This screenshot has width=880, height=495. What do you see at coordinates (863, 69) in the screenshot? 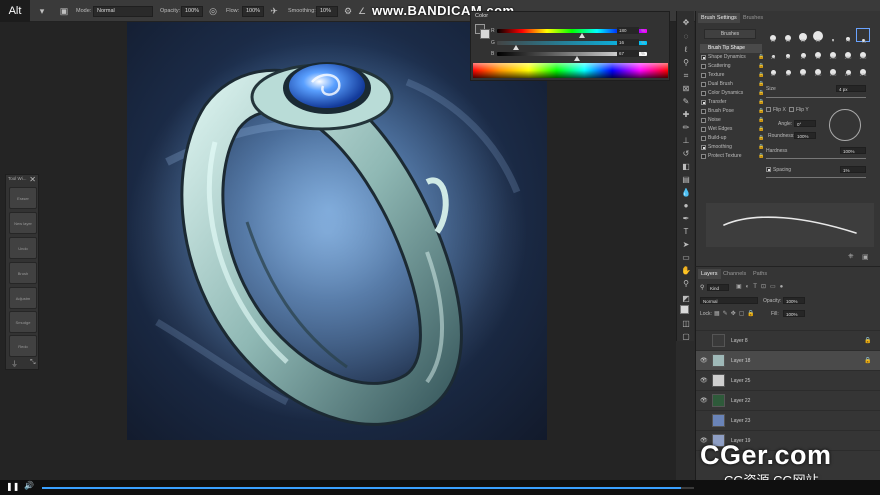
I see `brush-tip-preset: 278` at bounding box center [863, 69].